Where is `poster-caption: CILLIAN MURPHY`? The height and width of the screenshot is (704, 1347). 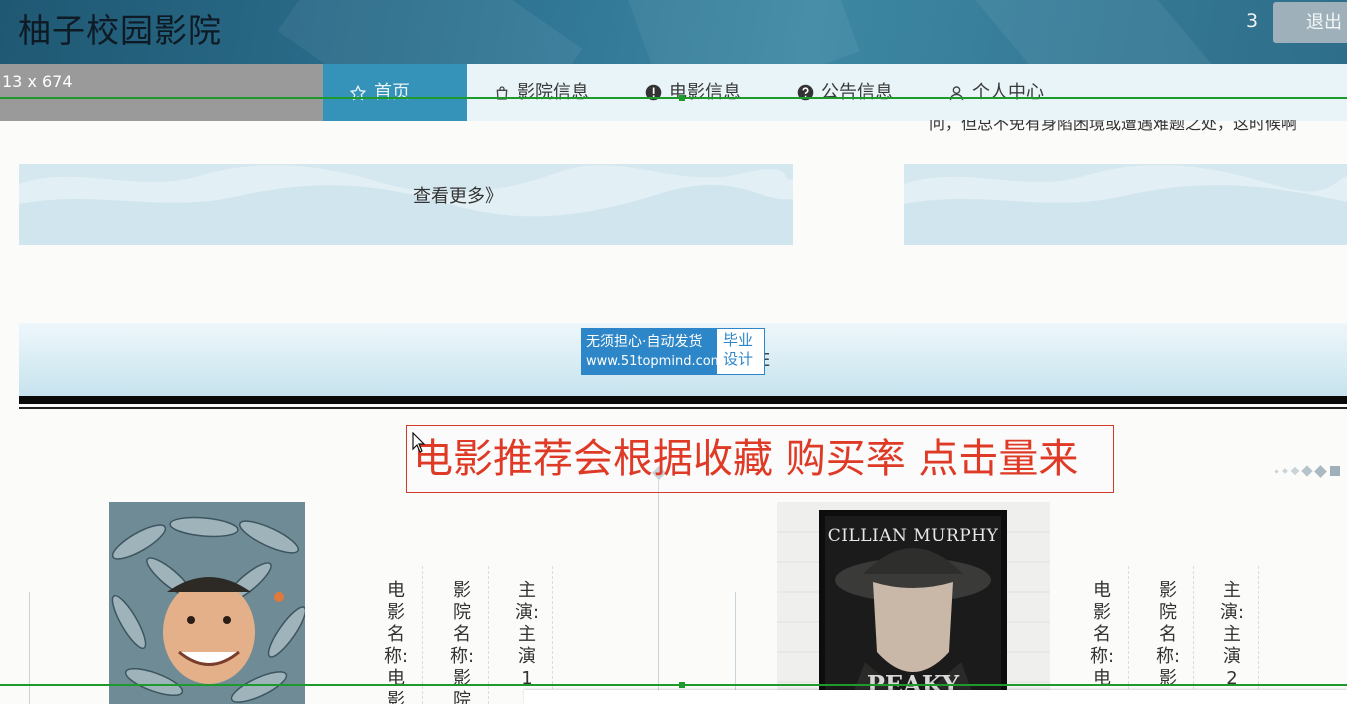 poster-caption: CILLIAN MURPHY is located at coordinates (913, 536).